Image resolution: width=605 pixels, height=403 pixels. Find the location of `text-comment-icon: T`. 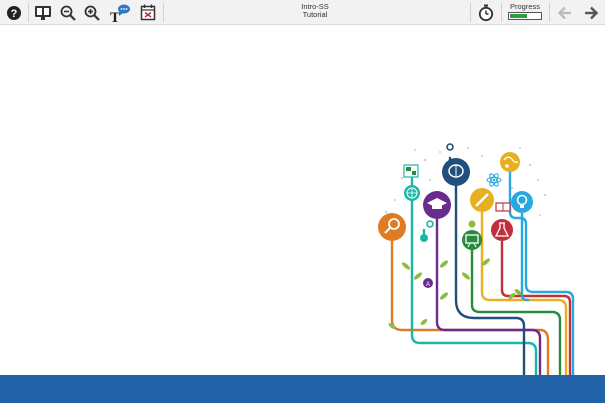

text-comment-icon: T is located at coordinates (120, 13).